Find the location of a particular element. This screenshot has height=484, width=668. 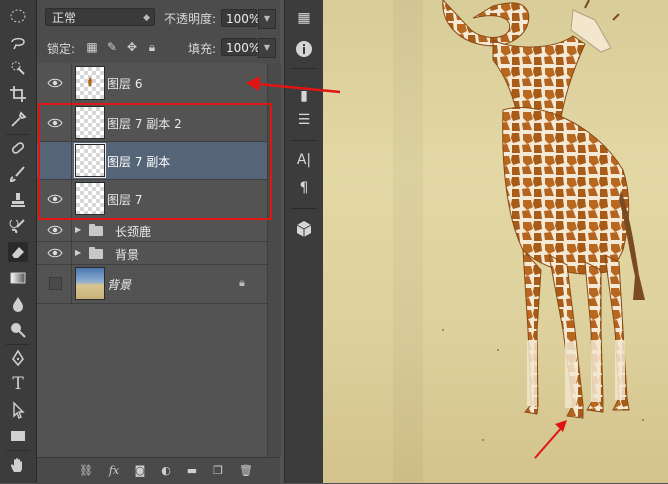

lock-transparent-icon: ▦ is located at coordinates (92, 47).